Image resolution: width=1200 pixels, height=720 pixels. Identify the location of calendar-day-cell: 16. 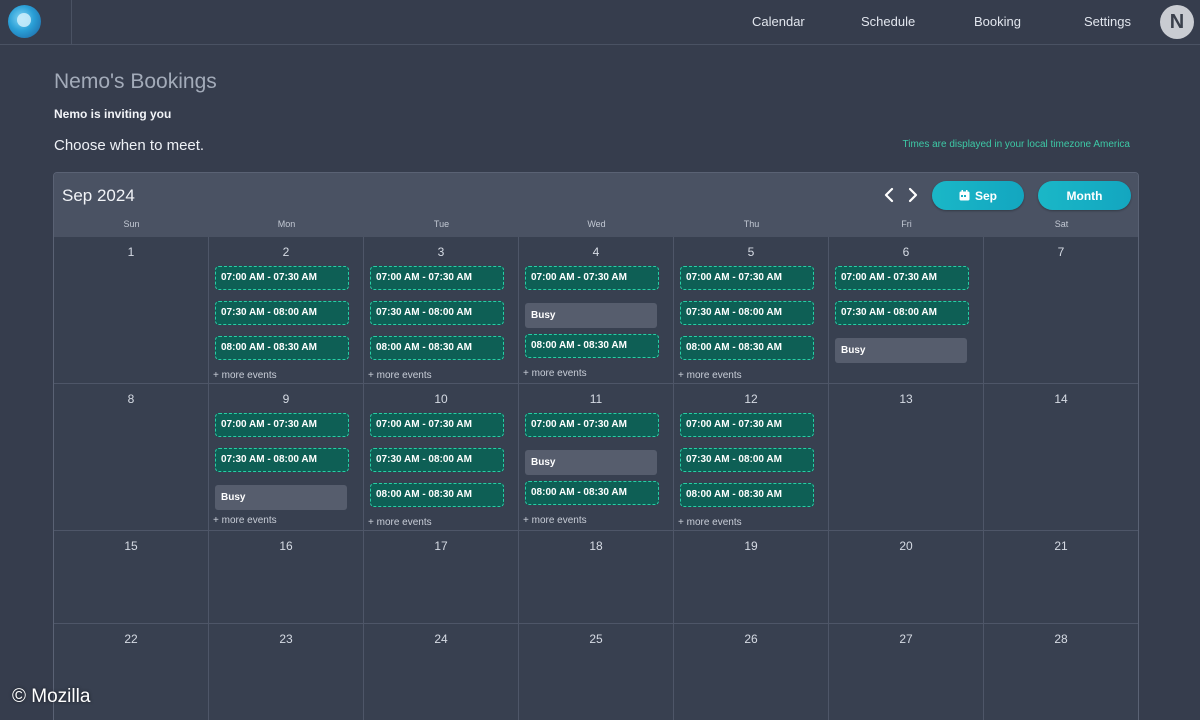
(286, 577).